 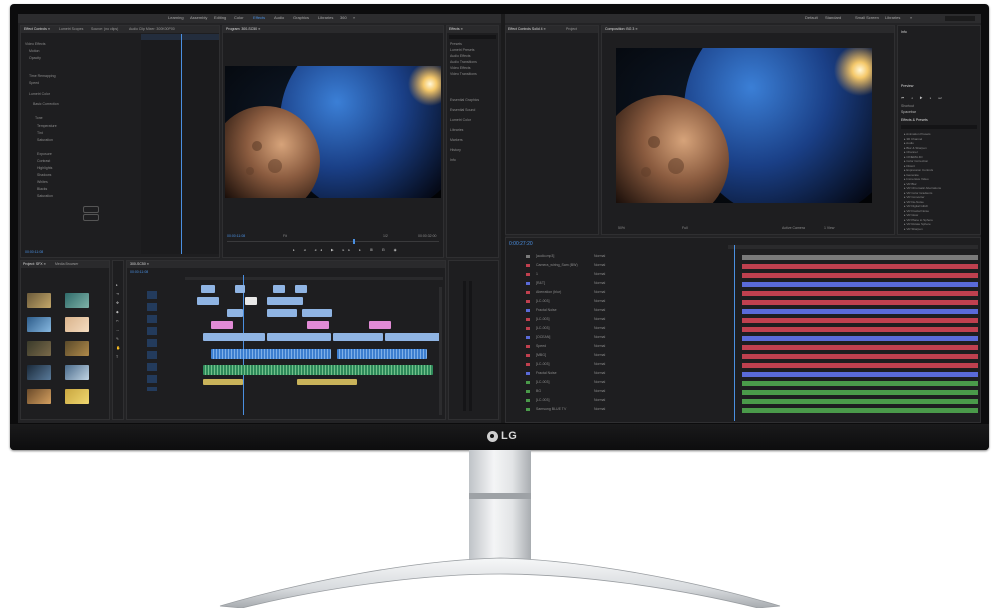 I want to click on ae-shortcut-value: Spacebar, so click(x=908, y=112).